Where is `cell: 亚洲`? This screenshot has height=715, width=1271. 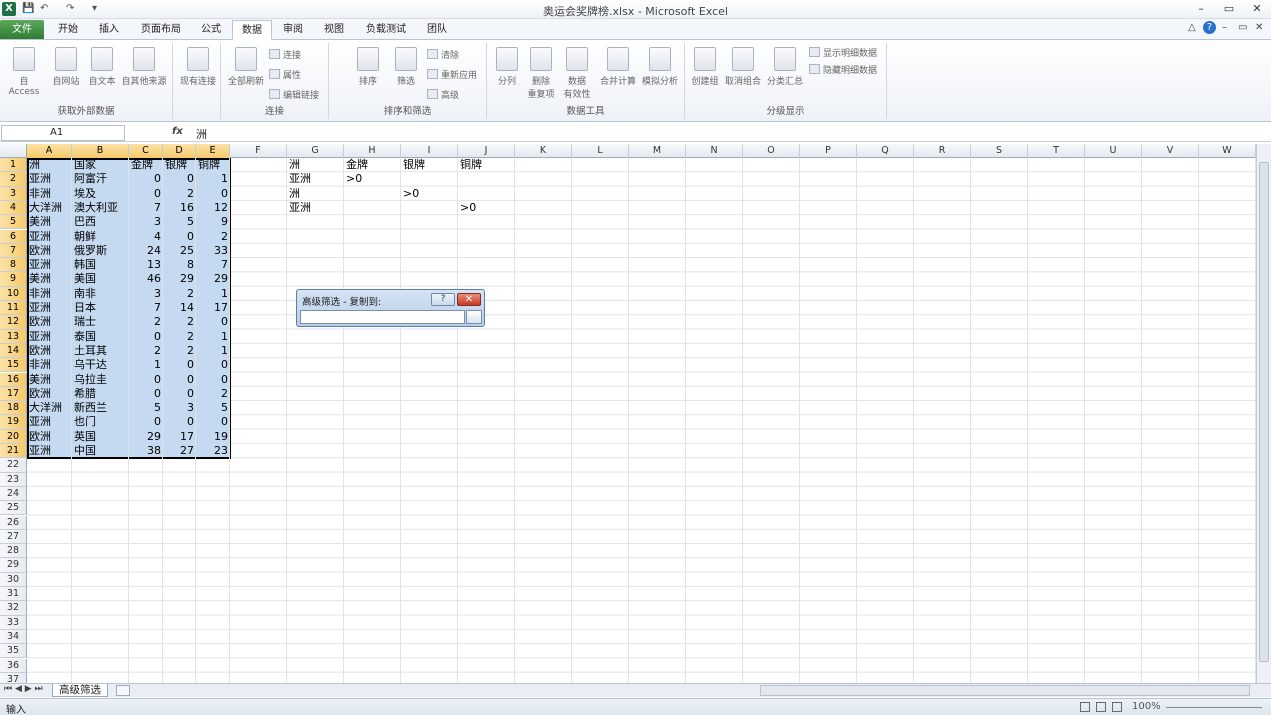
cell: 亚洲 is located at coordinates (346, 208).